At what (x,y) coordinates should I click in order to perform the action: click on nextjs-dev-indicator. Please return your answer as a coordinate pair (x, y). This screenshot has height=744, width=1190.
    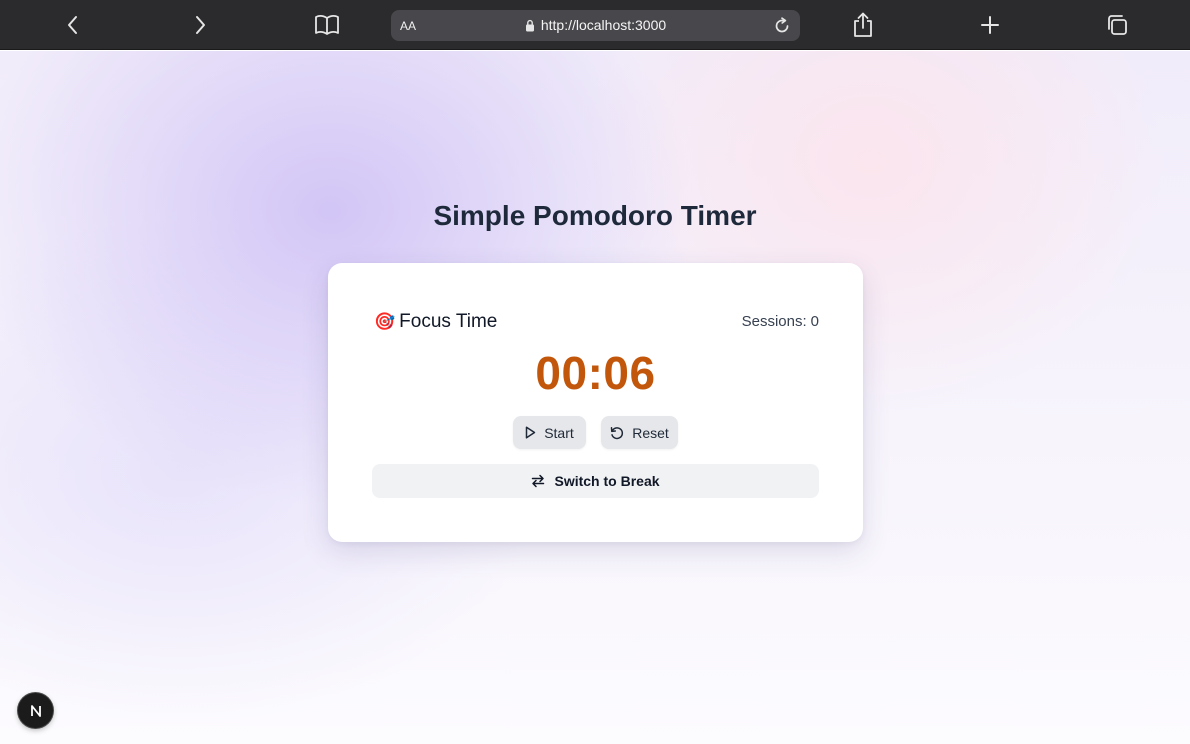
    Looking at the image, I should click on (35, 710).